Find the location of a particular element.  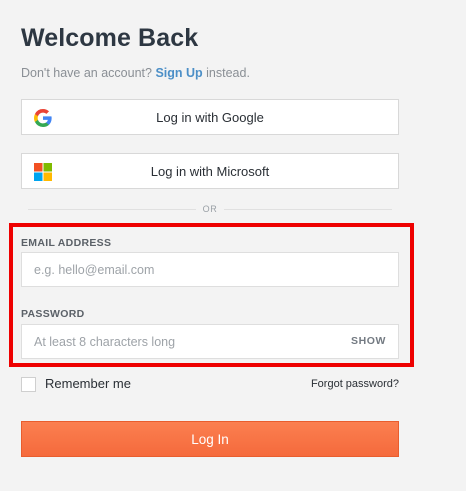

page-title: Welcome Back is located at coordinates (110, 38).